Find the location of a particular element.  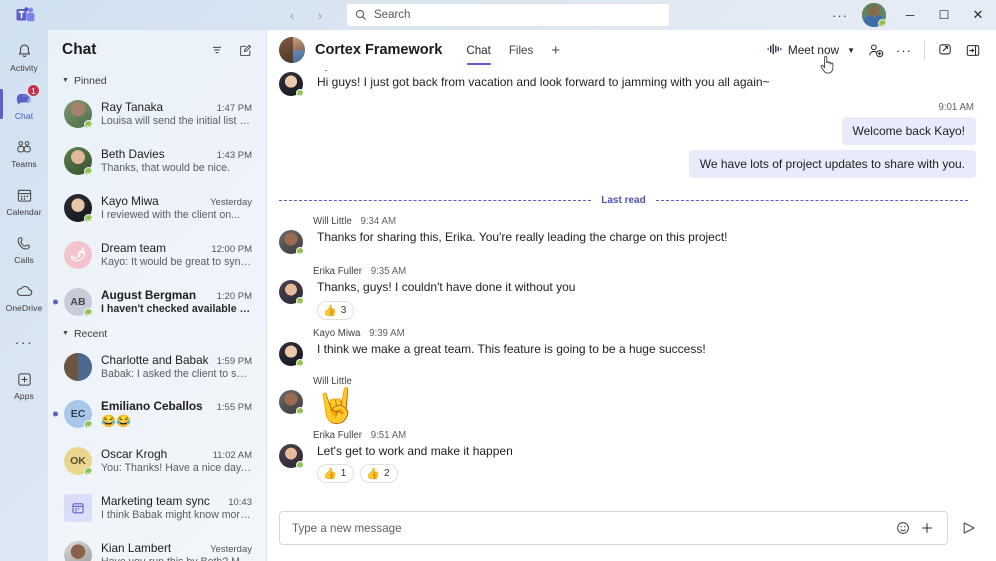

pop-out-icon is located at coordinates (945, 50).